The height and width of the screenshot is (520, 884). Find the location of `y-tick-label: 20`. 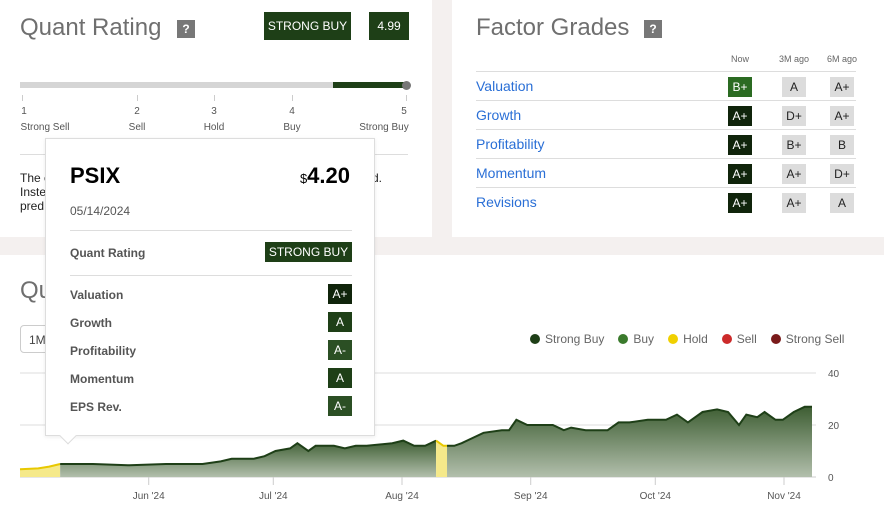

y-tick-label: 20 is located at coordinates (834, 426).